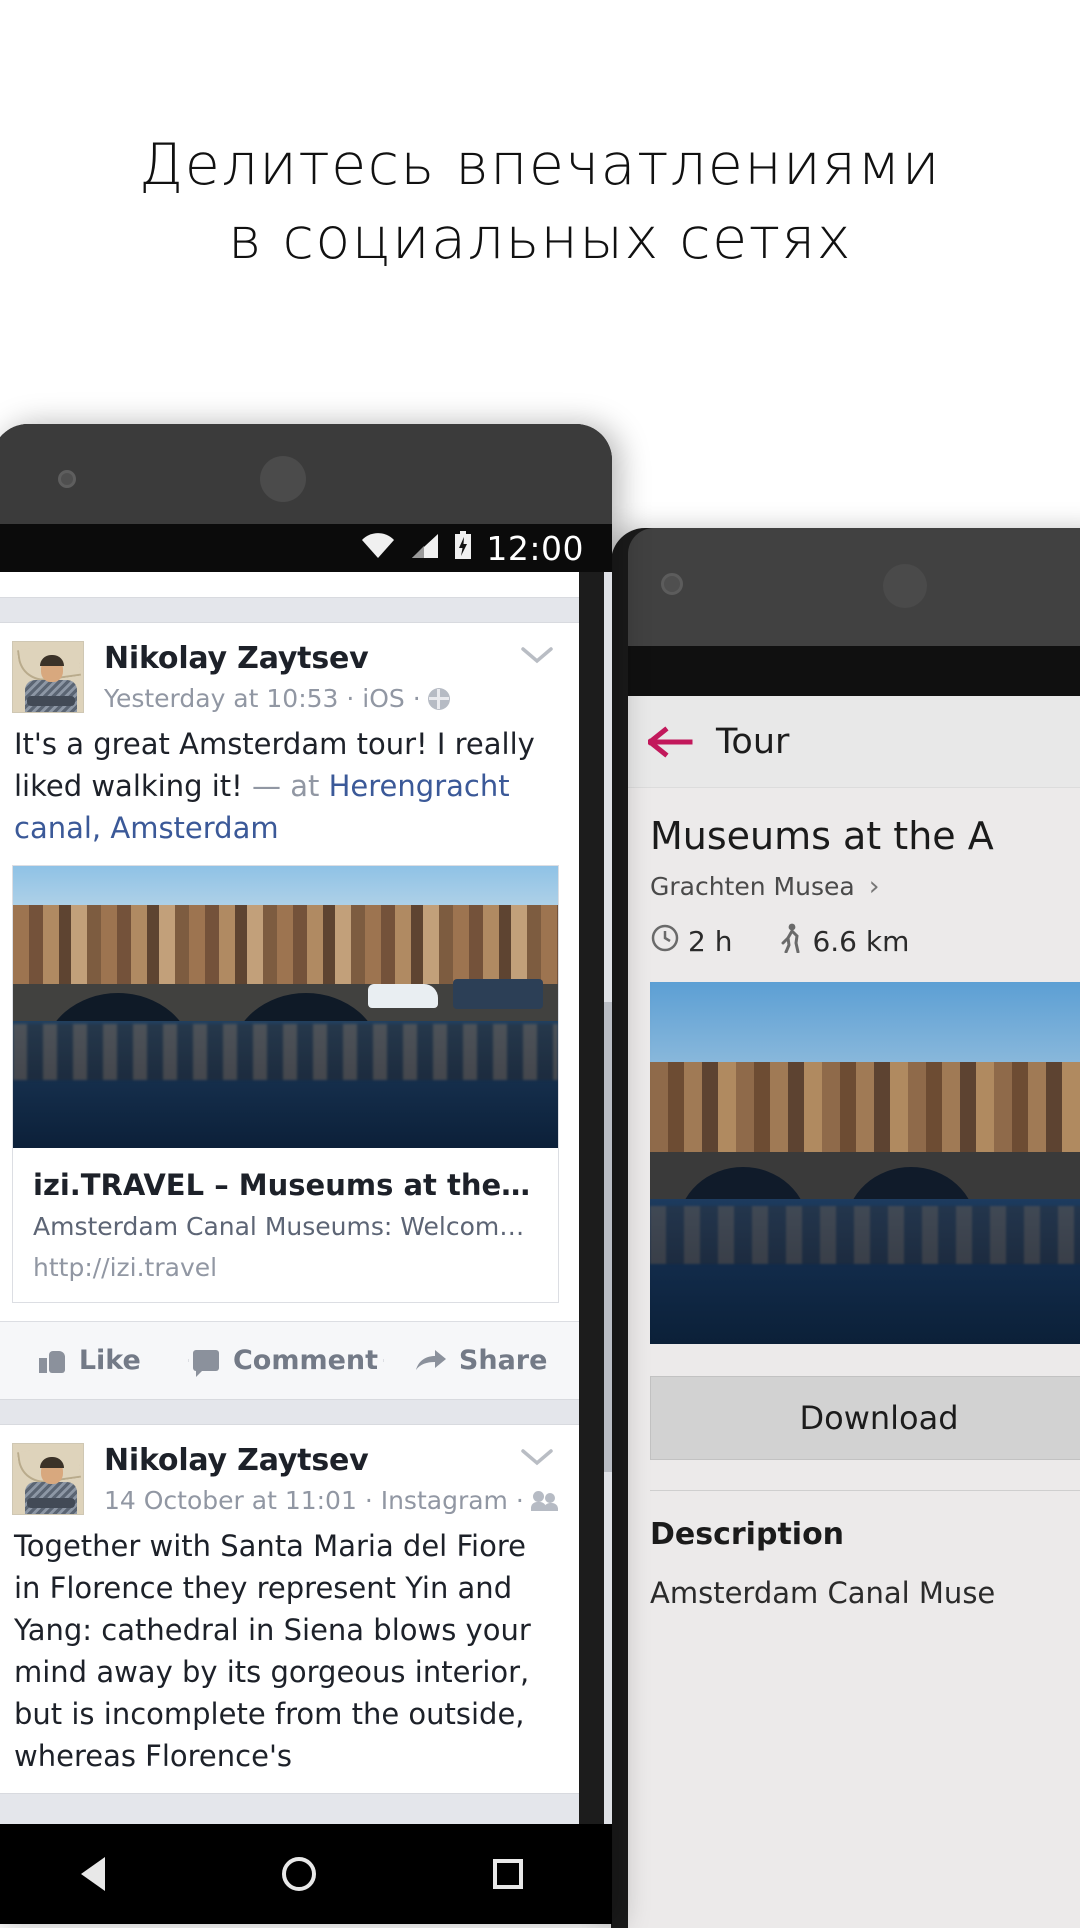 This screenshot has width=1080, height=1928. What do you see at coordinates (540, 239) in the screenshot?
I see `headline-line-2: в социальных сетях` at bounding box center [540, 239].